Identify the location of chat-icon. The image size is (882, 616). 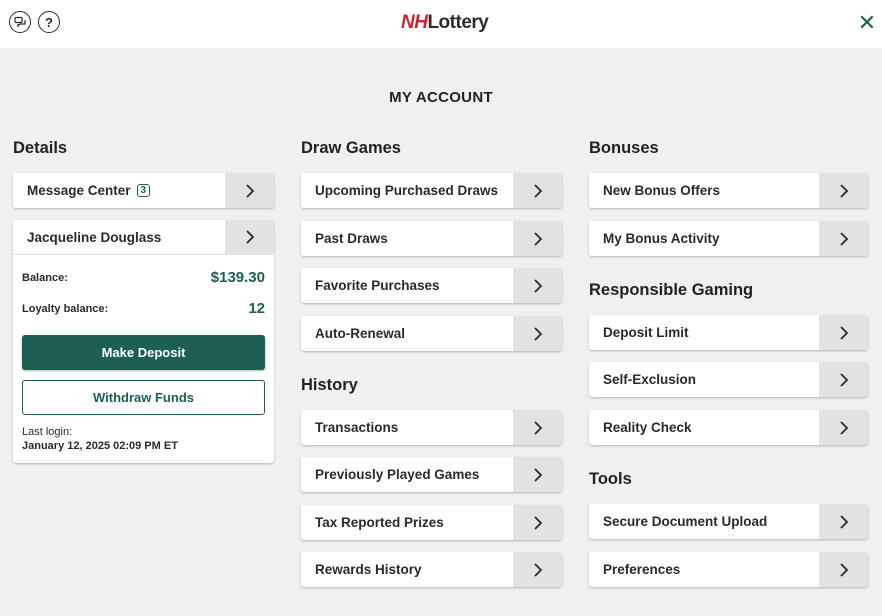
(20, 22).